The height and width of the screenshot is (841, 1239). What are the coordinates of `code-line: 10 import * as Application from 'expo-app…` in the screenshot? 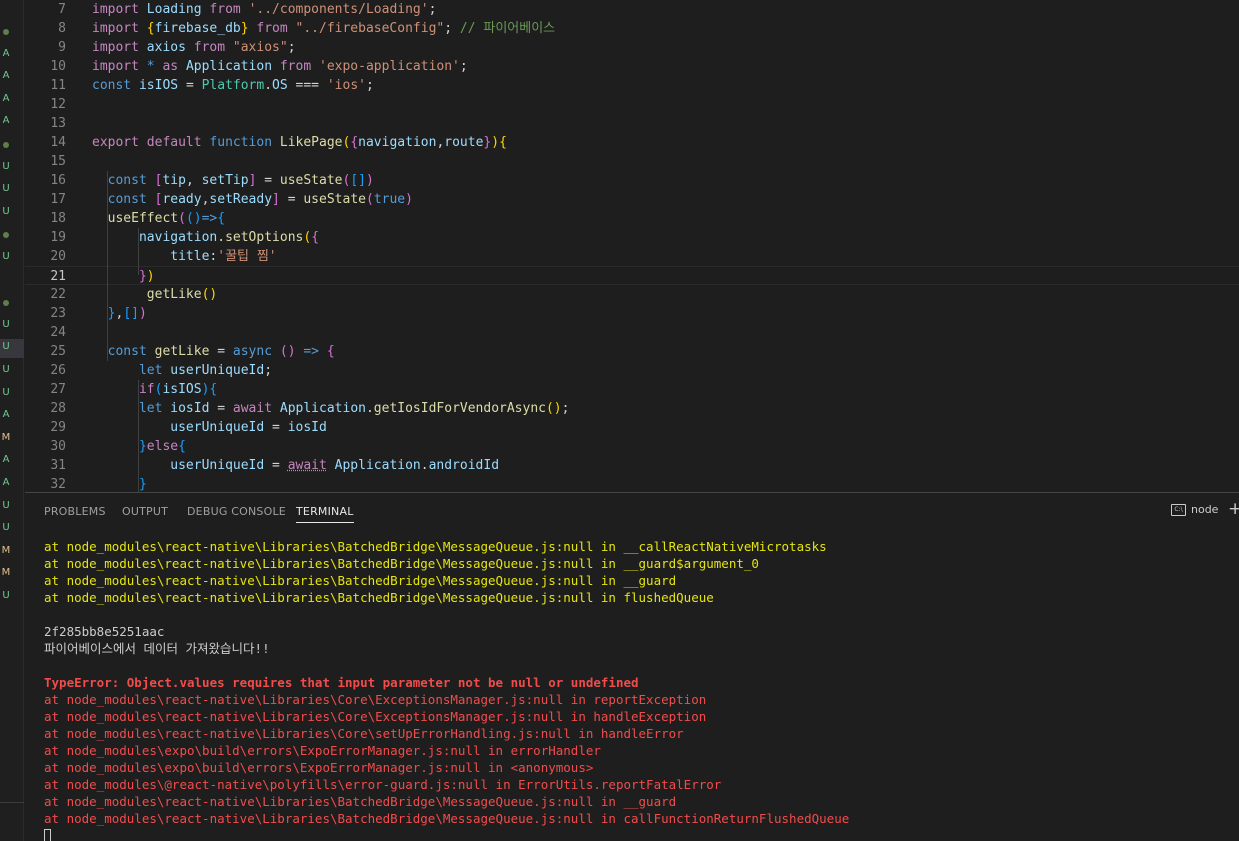 It's located at (632, 66).